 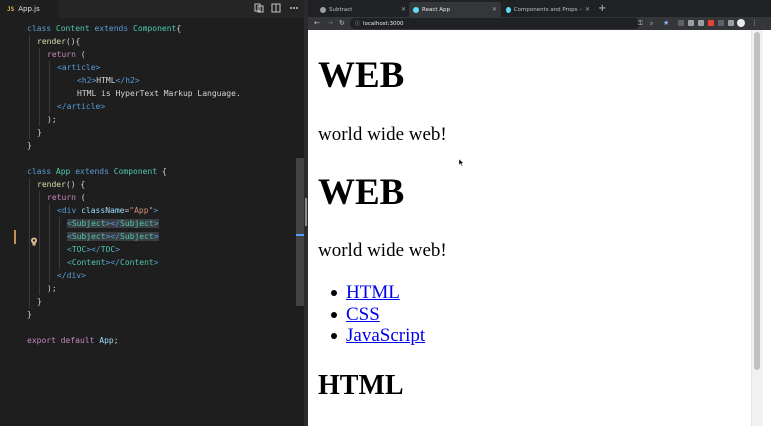 What do you see at coordinates (77, 340) in the screenshot?
I see `code-token: default` at bounding box center [77, 340].